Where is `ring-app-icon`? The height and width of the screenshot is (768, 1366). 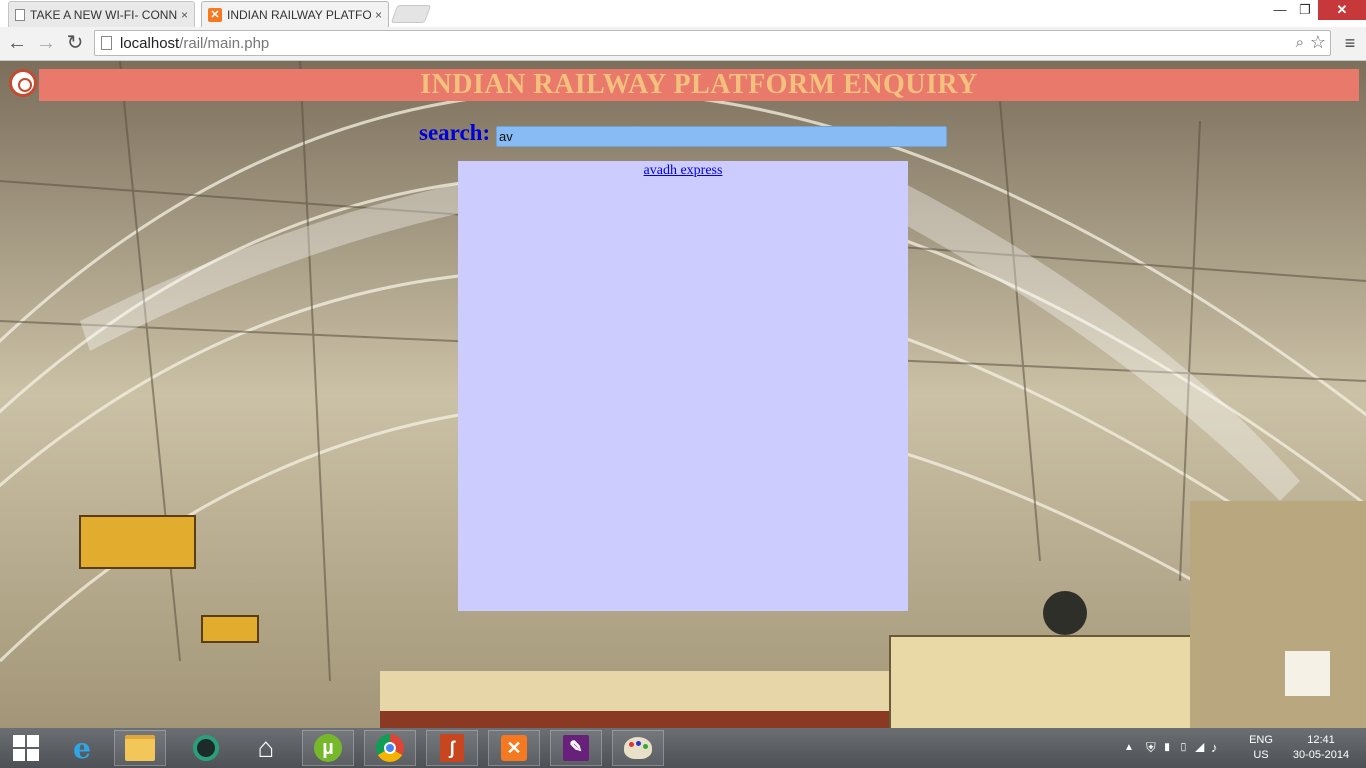
ring-app-icon is located at coordinates (206, 748).